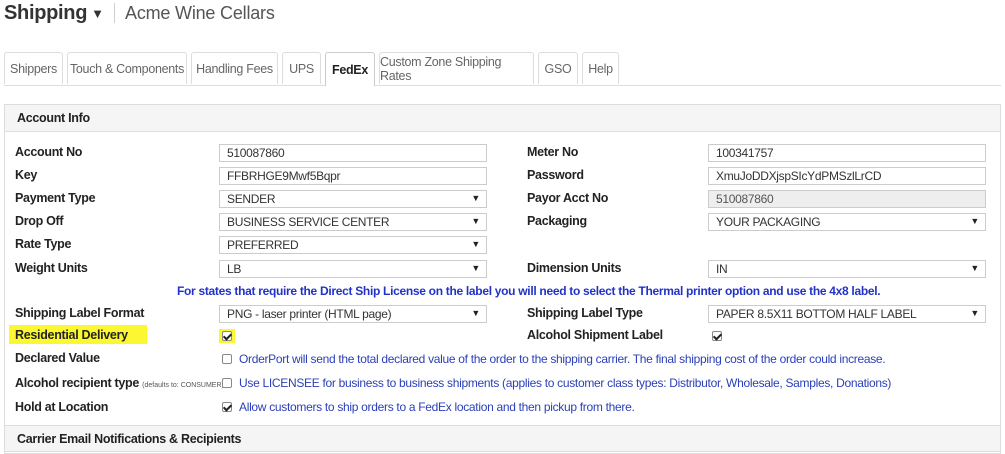 The width and height of the screenshot is (1005, 454). What do you see at coordinates (183, 385) in the screenshot?
I see `alcohol-recipient-type-note: (defaults to: CONSUMER)` at bounding box center [183, 385].